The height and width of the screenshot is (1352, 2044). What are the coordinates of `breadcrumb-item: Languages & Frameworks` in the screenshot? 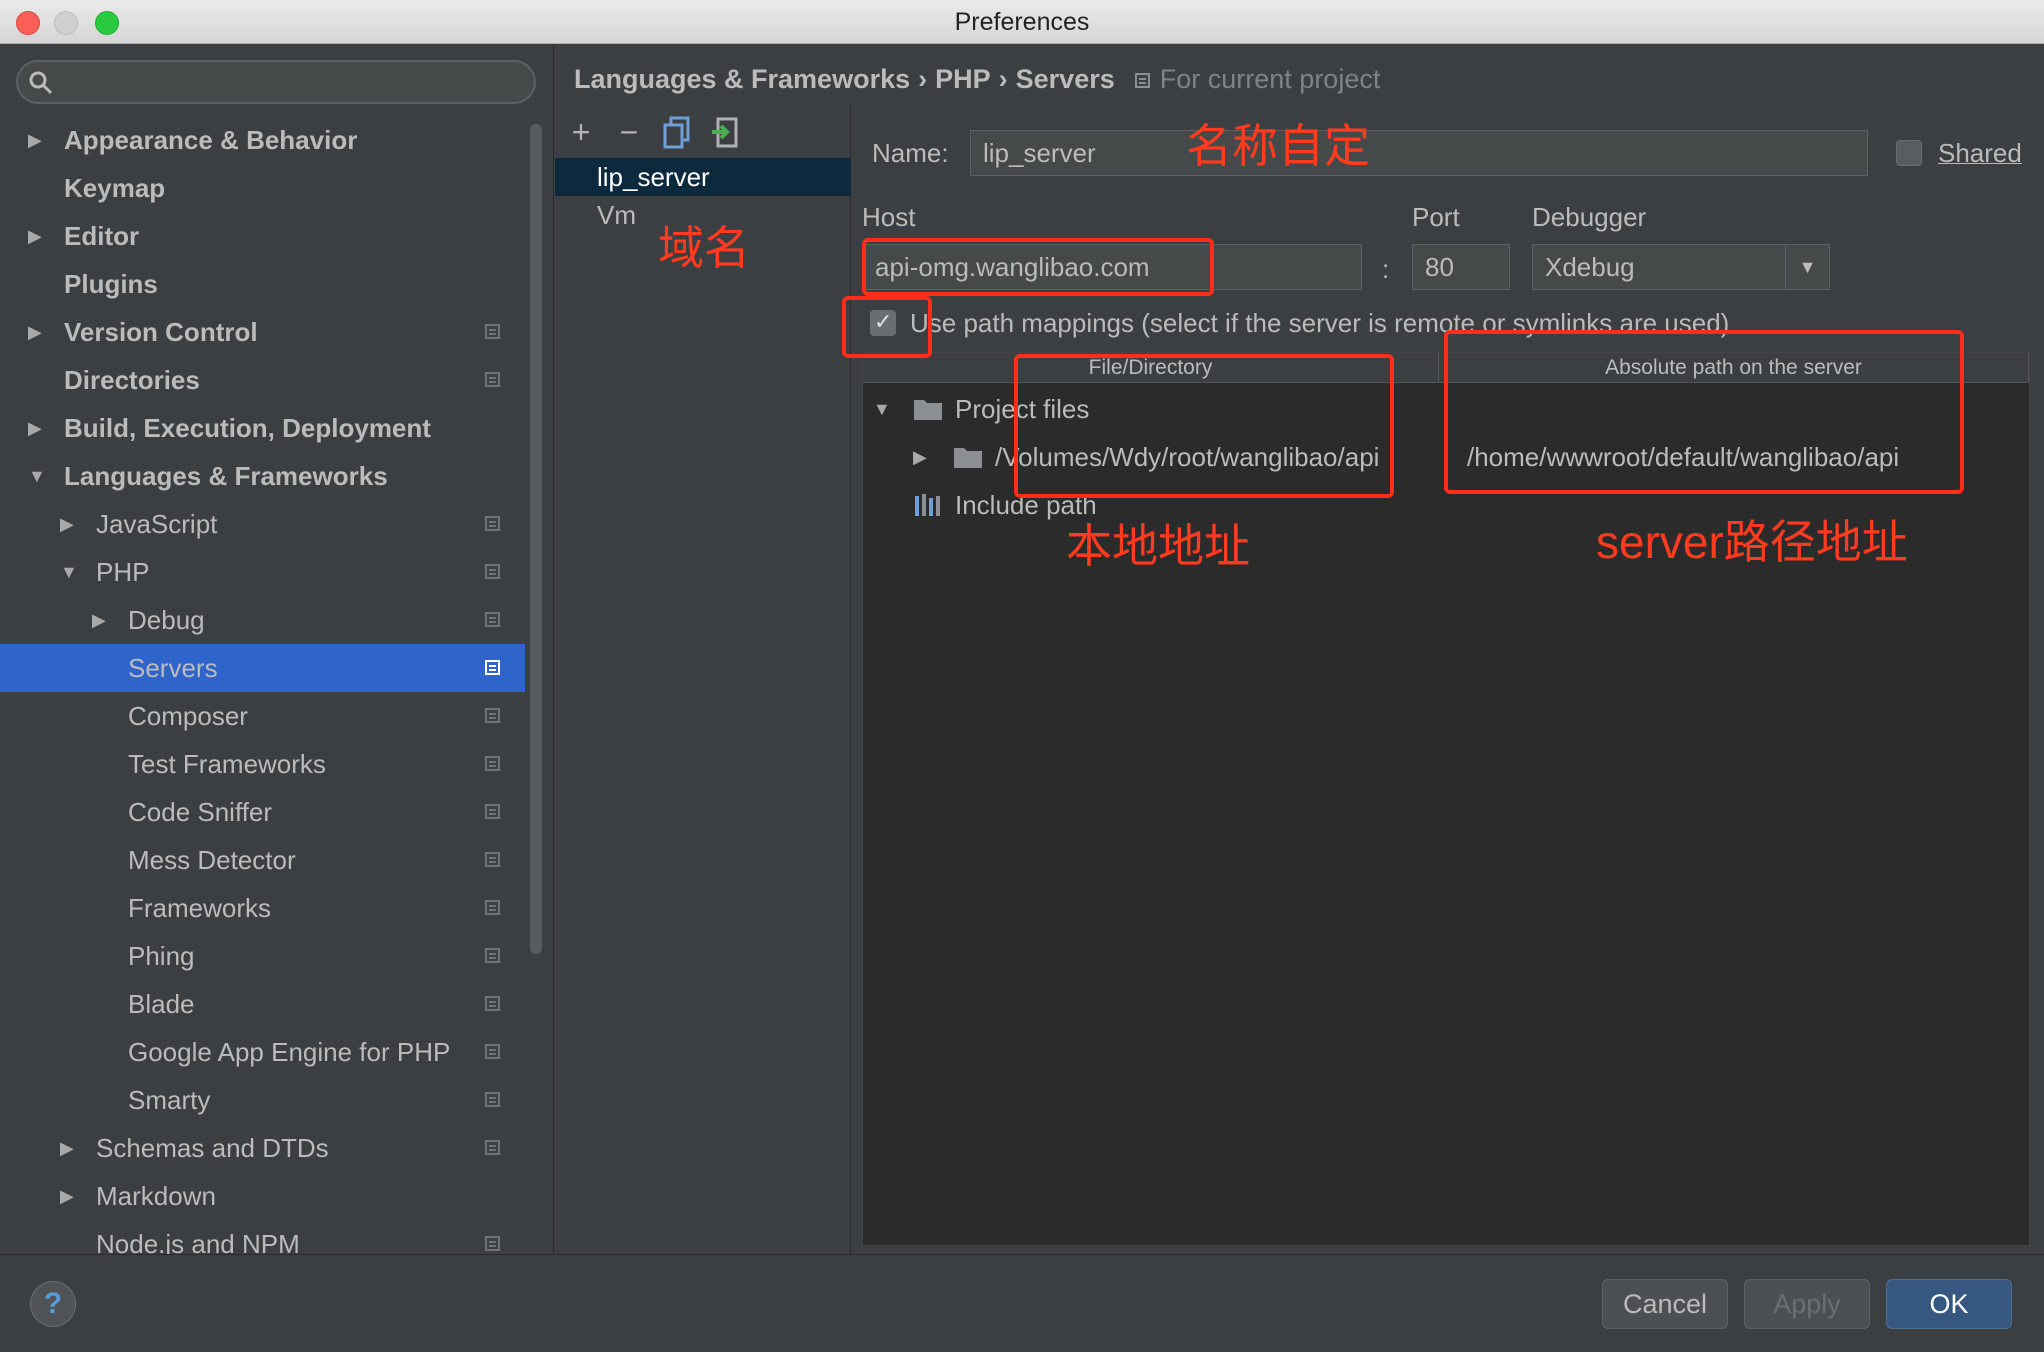 It's located at (742, 79).